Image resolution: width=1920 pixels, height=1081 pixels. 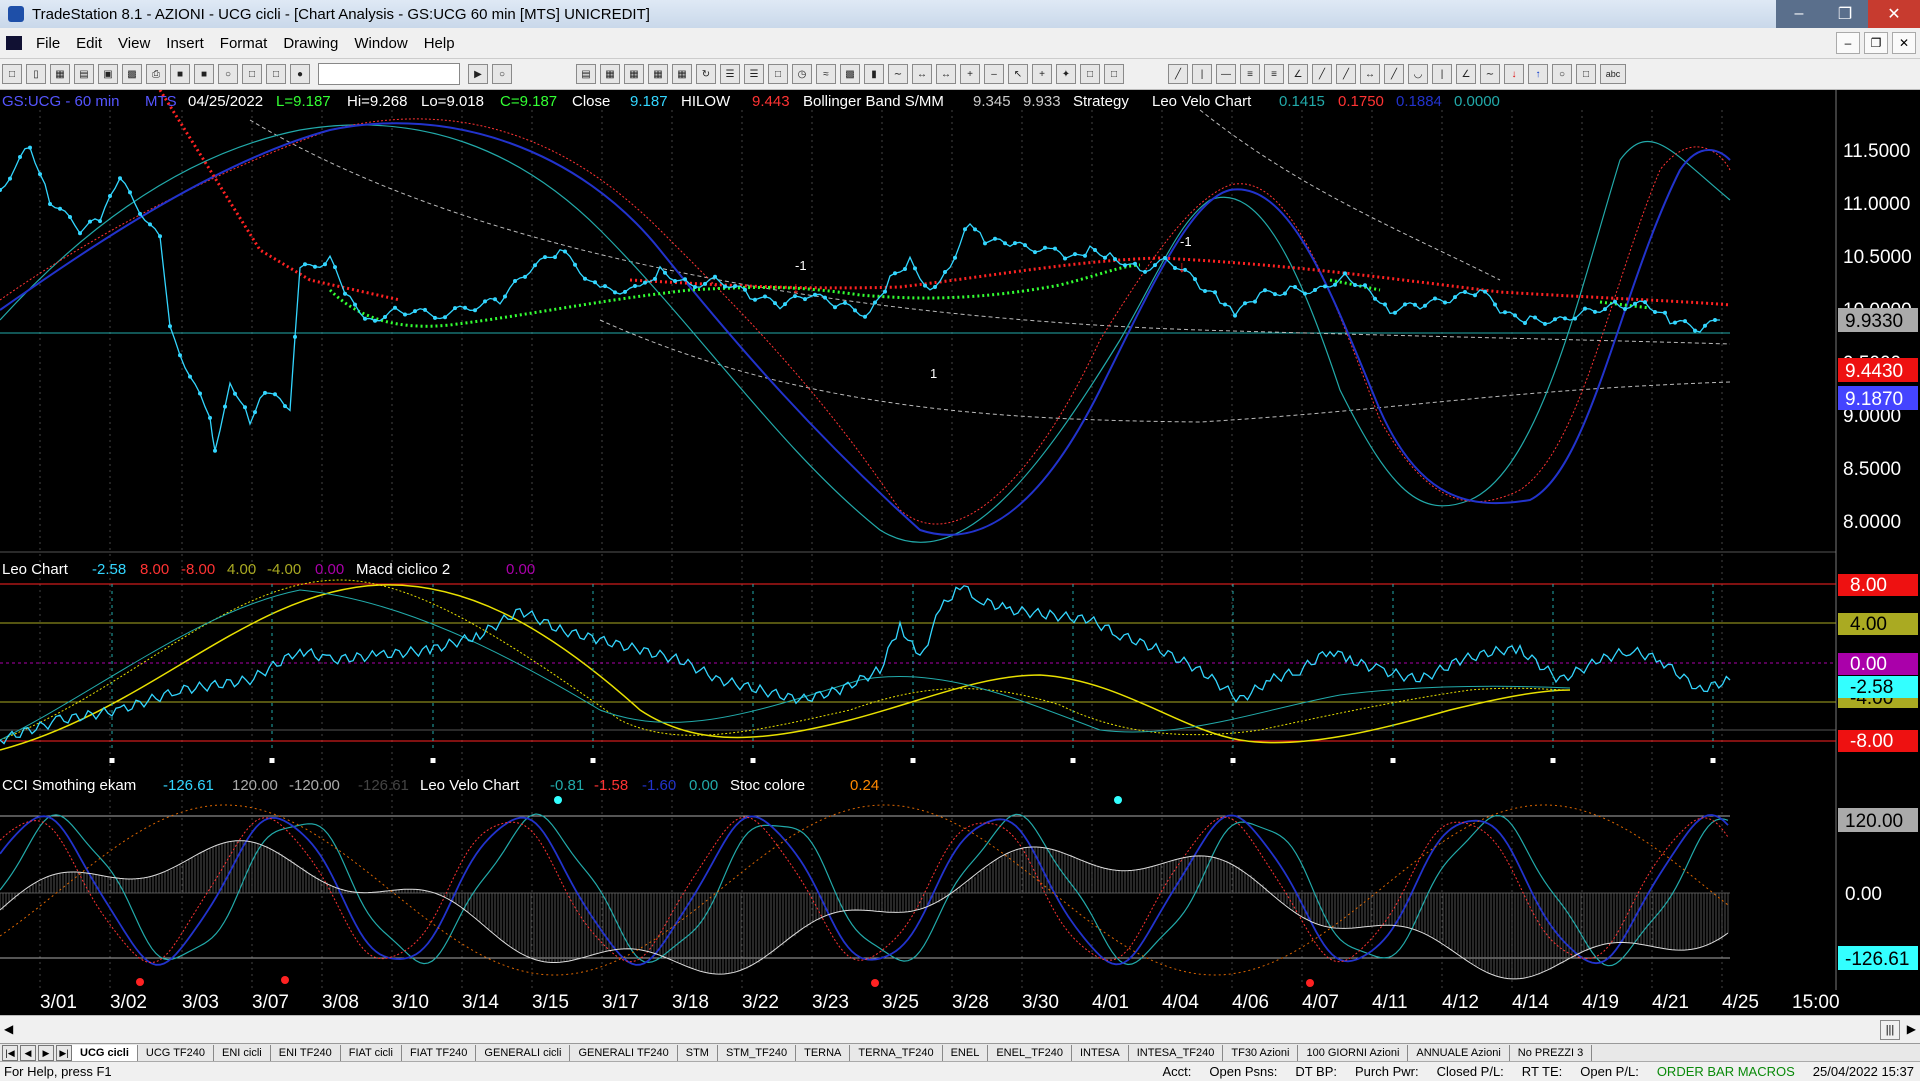 What do you see at coordinates (1226, 74) in the screenshot?
I see `horizontal-line-icon: —` at bounding box center [1226, 74].